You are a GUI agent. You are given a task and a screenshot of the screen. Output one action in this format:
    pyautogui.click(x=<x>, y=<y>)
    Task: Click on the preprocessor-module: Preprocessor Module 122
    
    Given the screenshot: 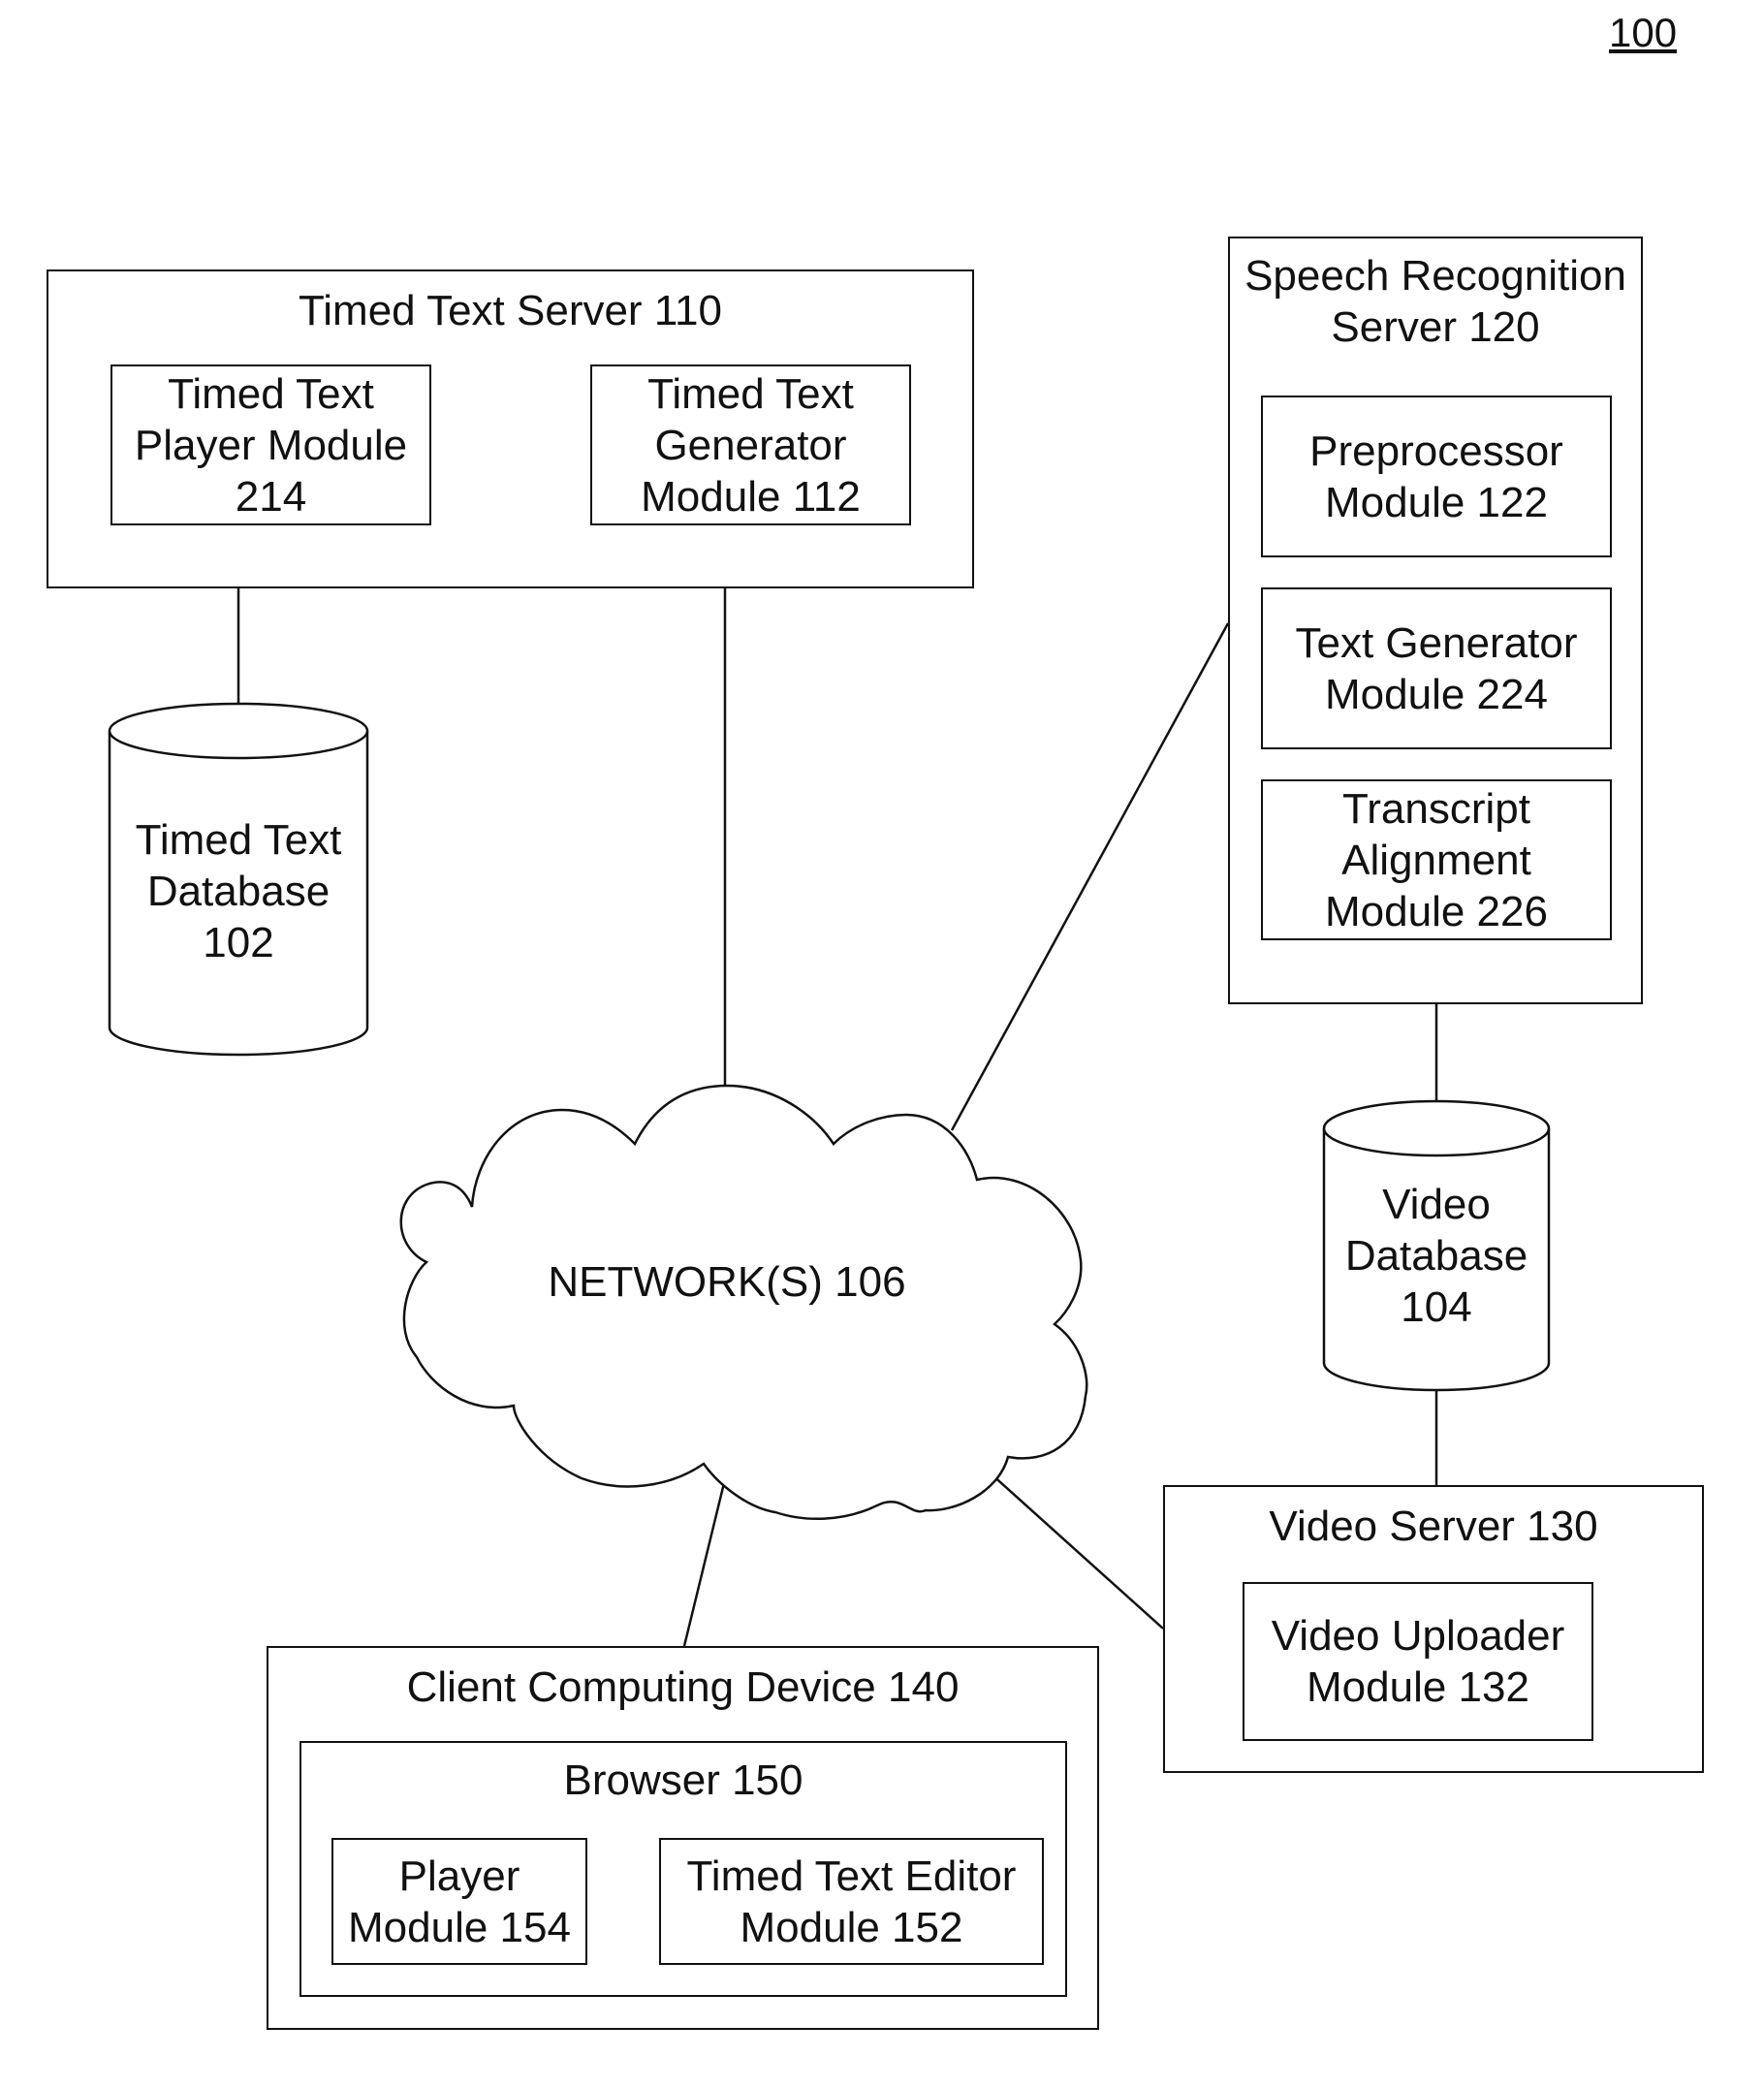 What is the action you would take?
    pyautogui.click(x=1436, y=476)
    